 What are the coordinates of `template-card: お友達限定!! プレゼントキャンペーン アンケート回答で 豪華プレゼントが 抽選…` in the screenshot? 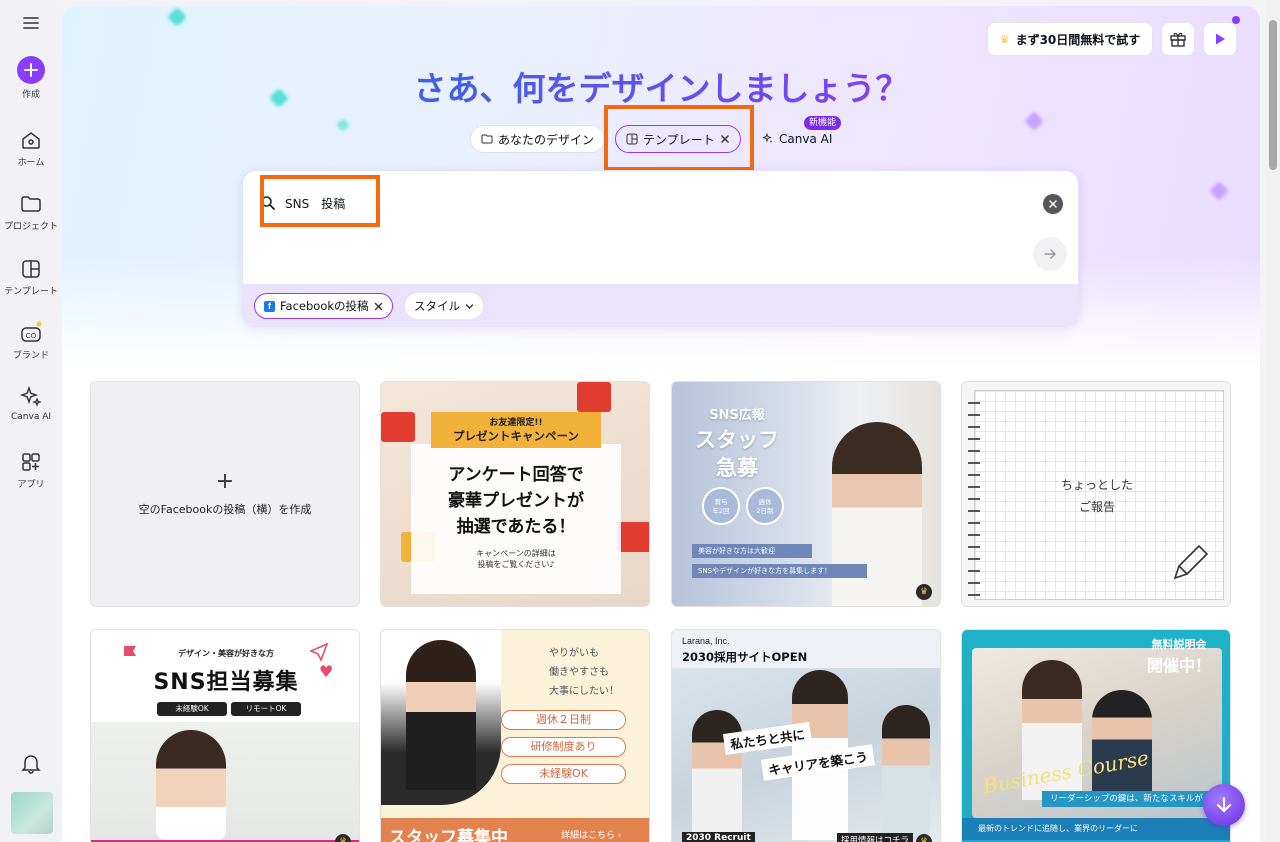 It's located at (515, 494).